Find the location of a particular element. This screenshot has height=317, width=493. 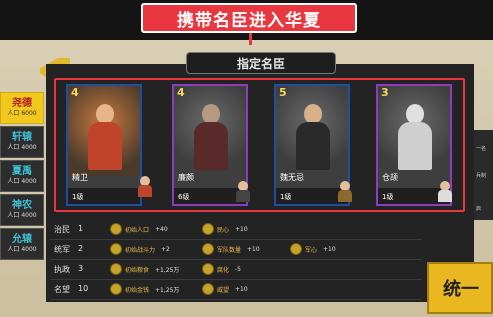

sidebar-item-label: 尧德 is located at coordinates (22, 103).